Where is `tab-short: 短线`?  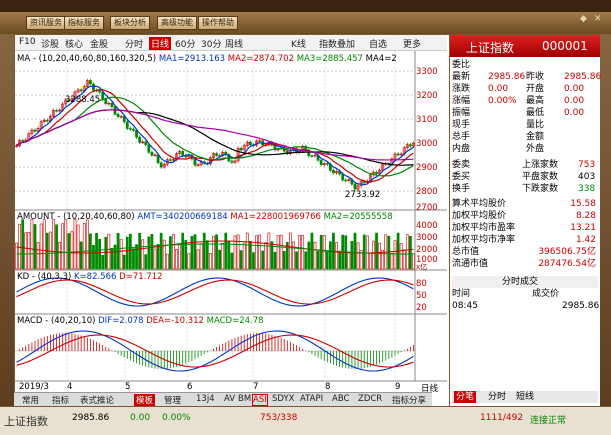
tab-short: 短线 is located at coordinates (525, 397).